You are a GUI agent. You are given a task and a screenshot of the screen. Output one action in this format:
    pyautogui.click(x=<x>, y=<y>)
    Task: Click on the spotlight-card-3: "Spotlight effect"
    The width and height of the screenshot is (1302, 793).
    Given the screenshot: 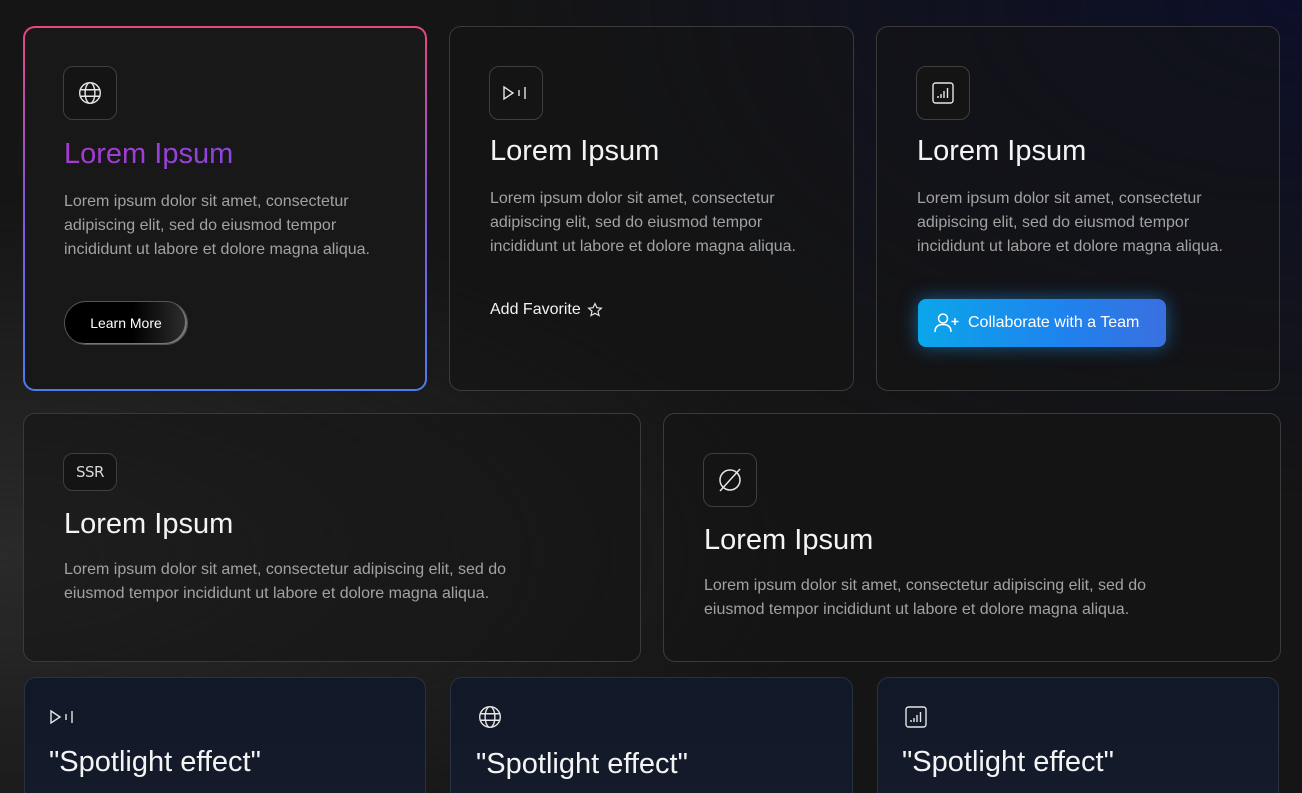 What is the action you would take?
    pyautogui.click(x=1078, y=735)
    